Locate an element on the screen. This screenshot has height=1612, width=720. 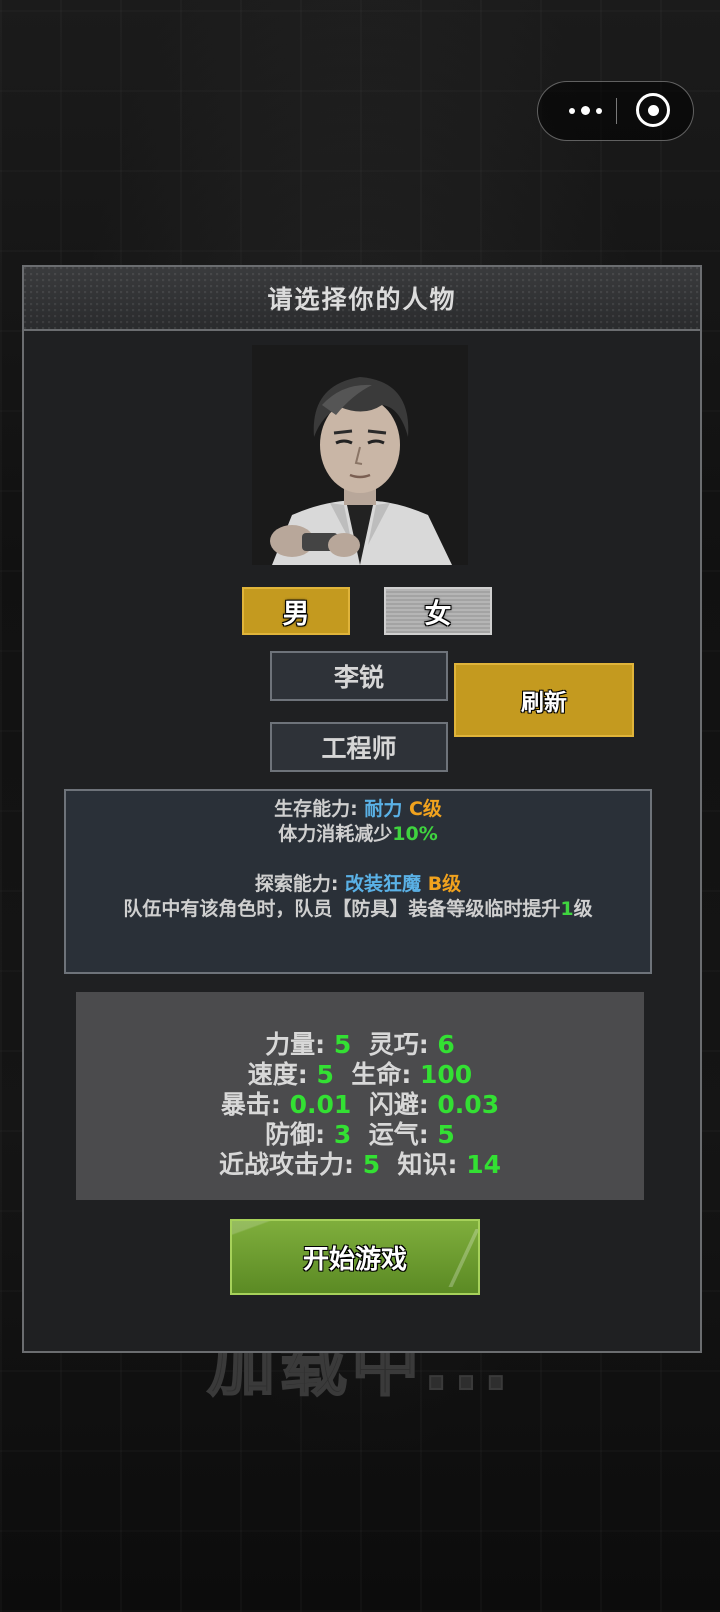
stats-row: 近战攻击力: 5 知识: 14 is located at coordinates (360, 1165).